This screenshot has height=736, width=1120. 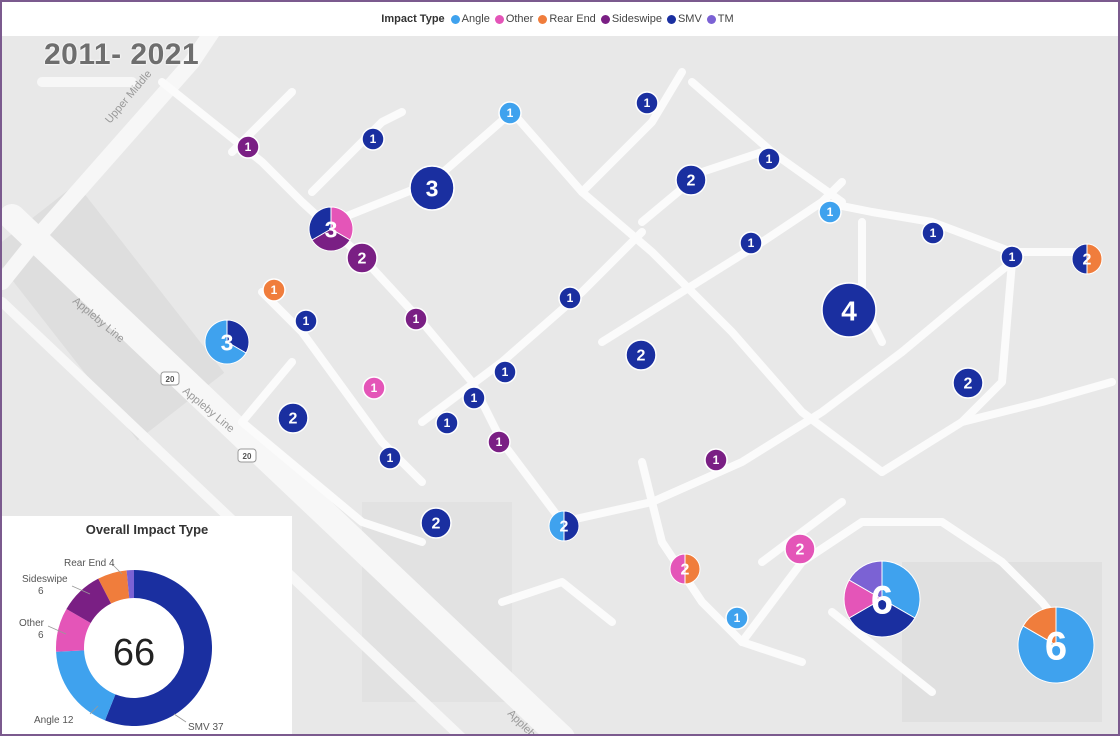 I want to click on legend-item-smv: SMV, so click(x=684, y=19).